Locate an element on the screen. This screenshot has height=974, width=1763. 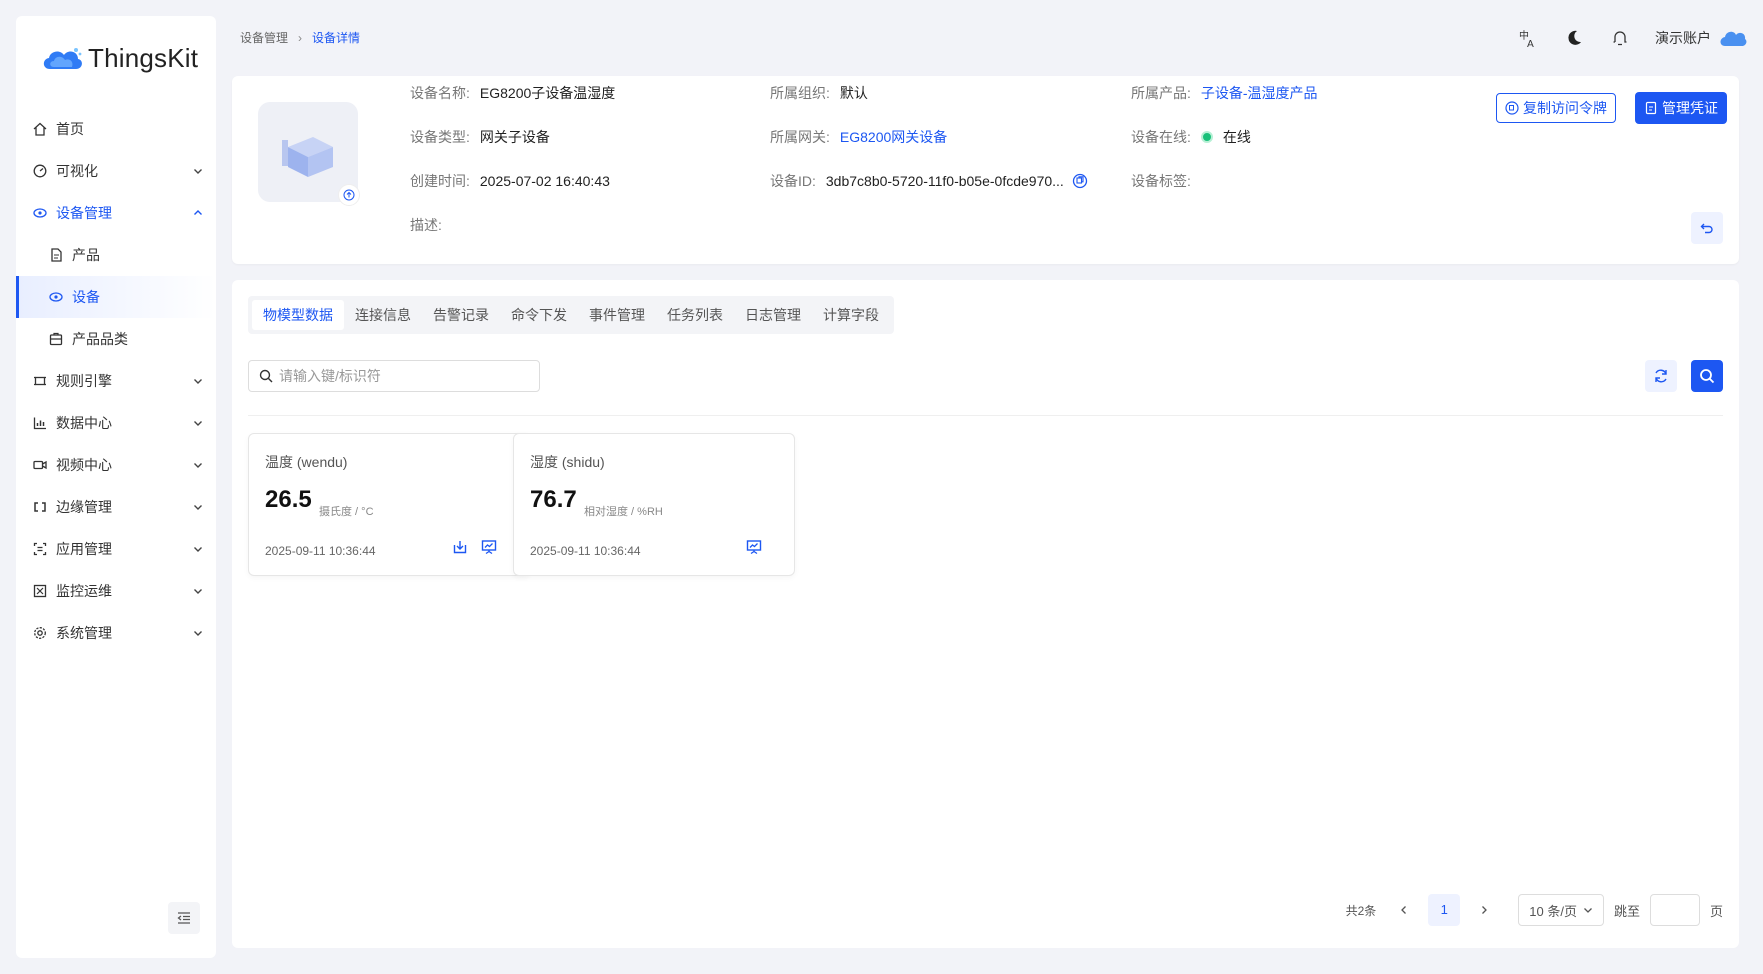
gateway-link: EG8200网关设备 is located at coordinates (893, 137).